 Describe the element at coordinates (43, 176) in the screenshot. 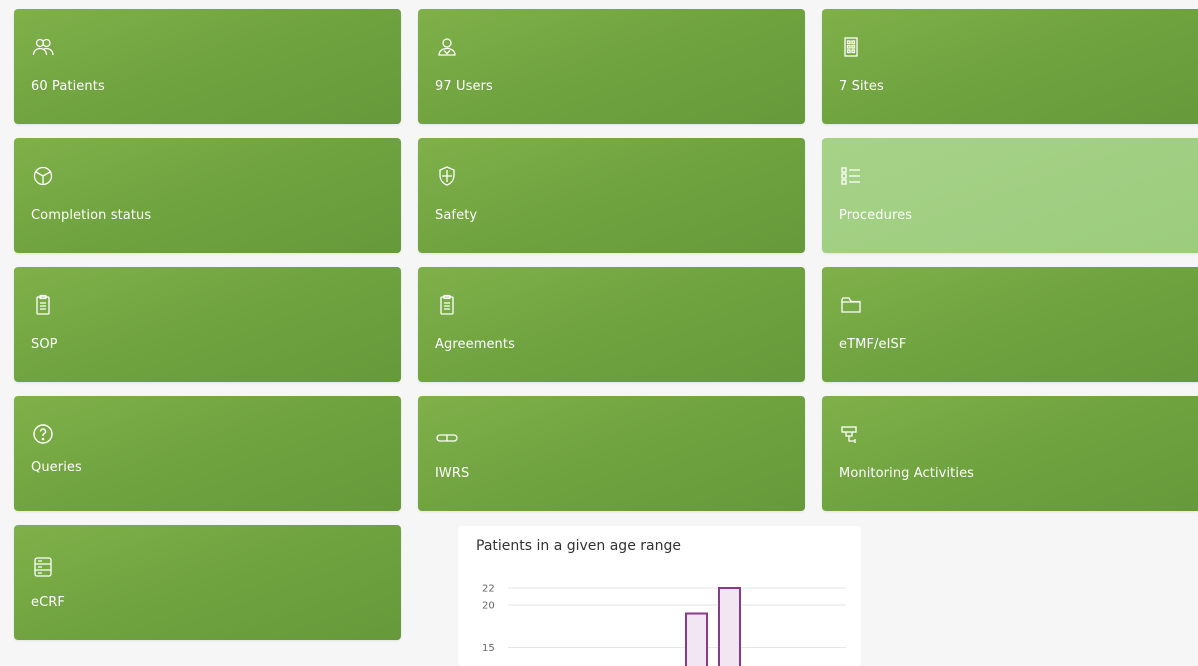

I see `pie-chart-icon` at that location.